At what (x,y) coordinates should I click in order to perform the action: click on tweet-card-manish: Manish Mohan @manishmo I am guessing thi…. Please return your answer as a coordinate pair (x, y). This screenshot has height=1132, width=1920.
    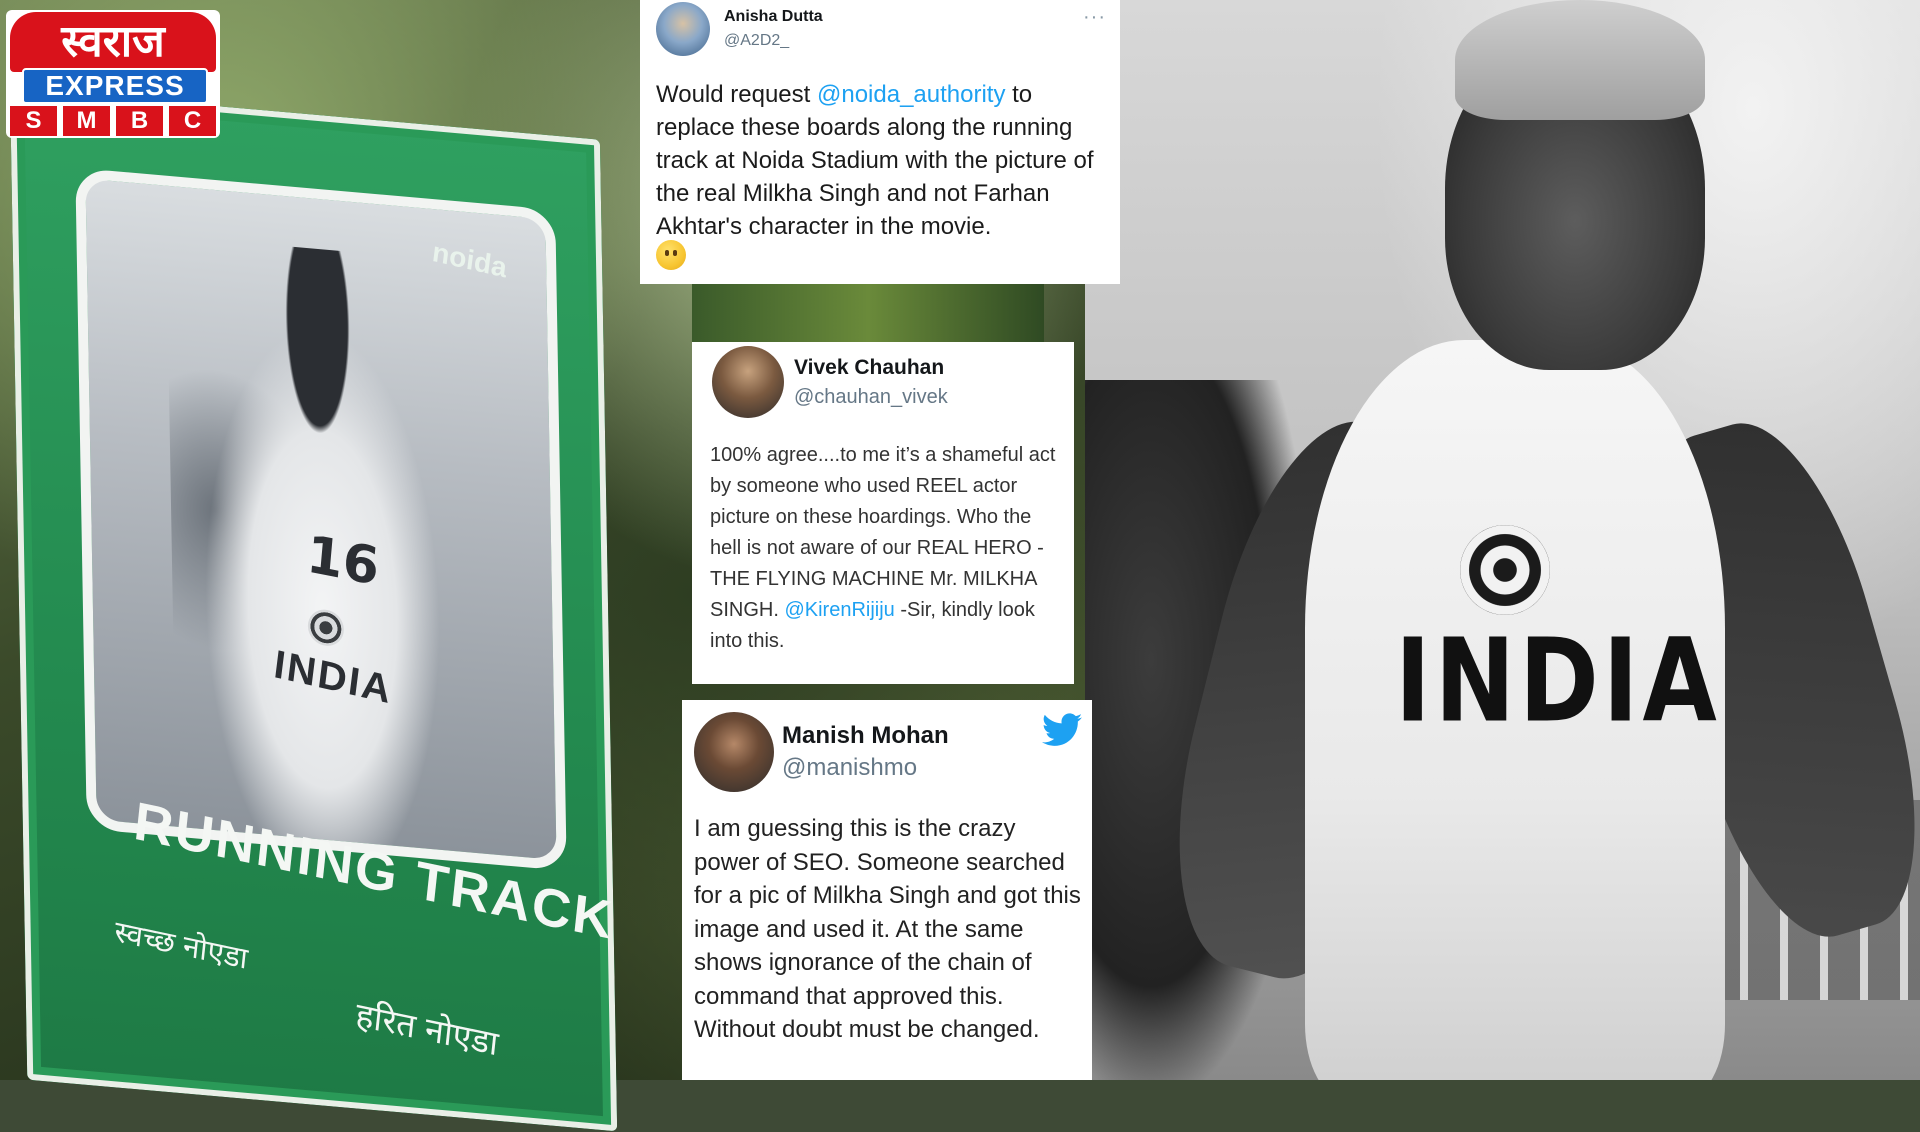
    Looking at the image, I should click on (887, 890).